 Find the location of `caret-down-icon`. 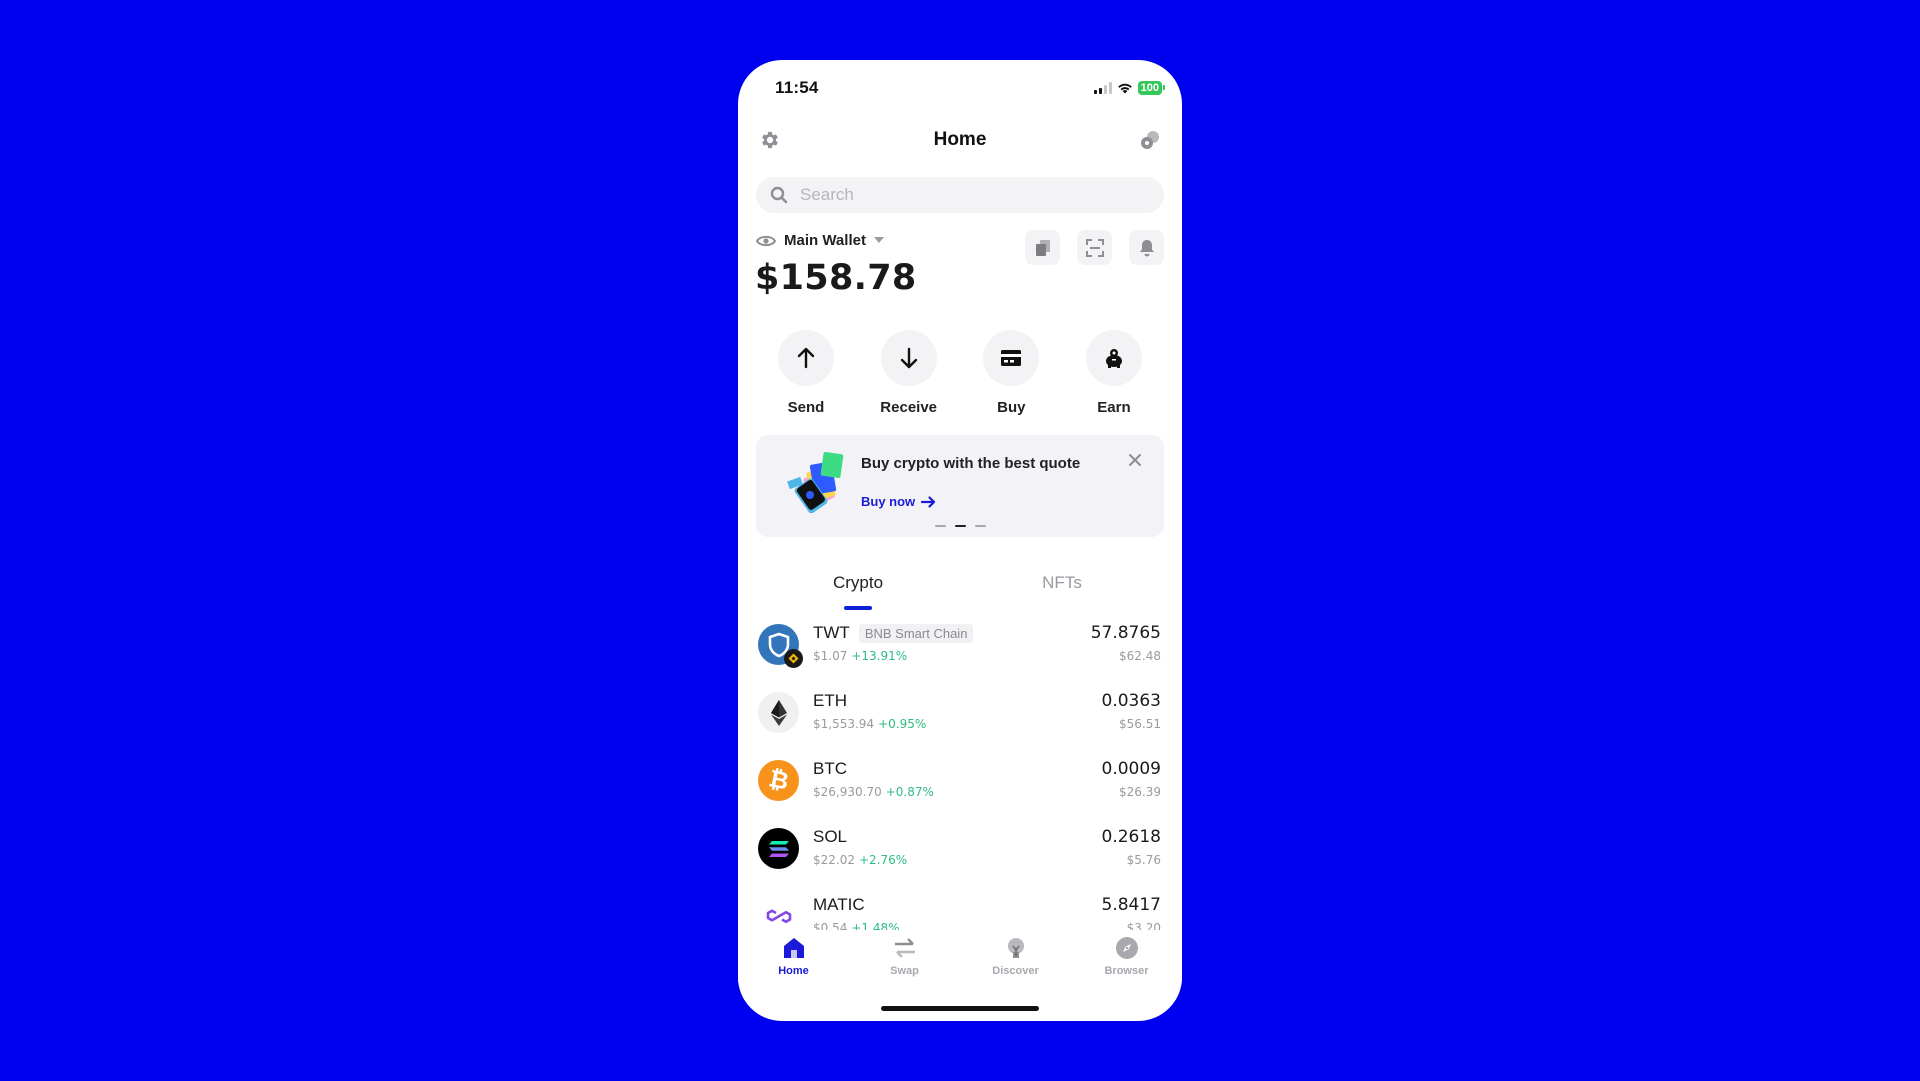

caret-down-icon is located at coordinates (878, 240).